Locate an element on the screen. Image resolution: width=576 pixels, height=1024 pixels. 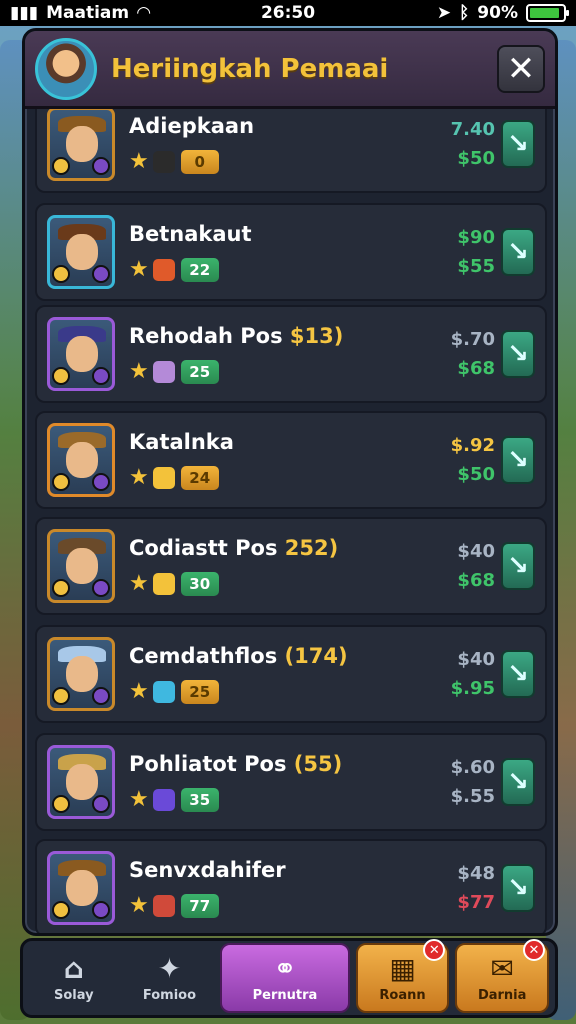
price-block: $.92 $50 is located at coordinates (472, 460).